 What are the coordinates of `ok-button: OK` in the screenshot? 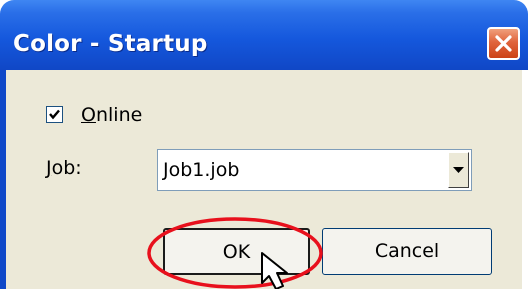 It's located at (236, 251).